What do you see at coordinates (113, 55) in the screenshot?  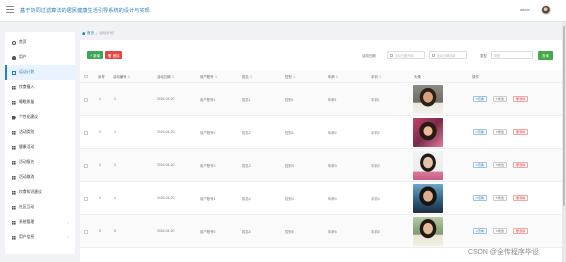 I see `delete-button: 🗑 删除` at bounding box center [113, 55].